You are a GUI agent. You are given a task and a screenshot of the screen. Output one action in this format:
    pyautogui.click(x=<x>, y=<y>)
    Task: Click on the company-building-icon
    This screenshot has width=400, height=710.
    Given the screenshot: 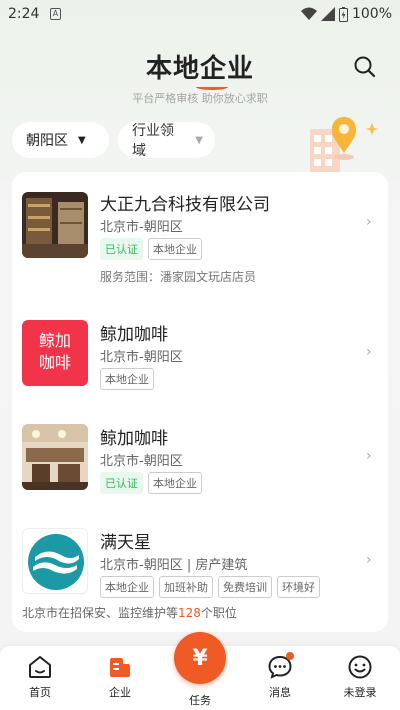 What is the action you would take?
    pyautogui.click(x=120, y=667)
    